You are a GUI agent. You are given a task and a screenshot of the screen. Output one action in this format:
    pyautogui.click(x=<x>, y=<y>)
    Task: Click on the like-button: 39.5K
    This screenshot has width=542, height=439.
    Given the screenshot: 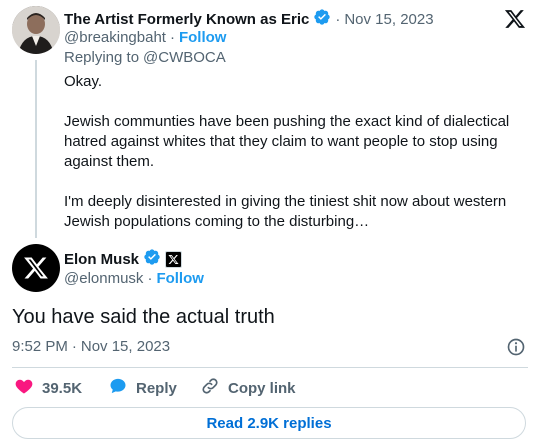 What is the action you would take?
    pyautogui.click(x=48, y=388)
    